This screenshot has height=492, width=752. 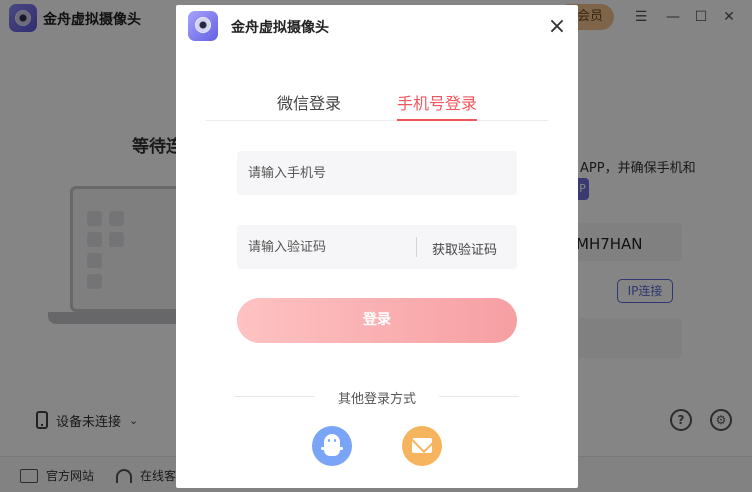 I want to click on code-field: 获取验证码, so click(x=377, y=247).